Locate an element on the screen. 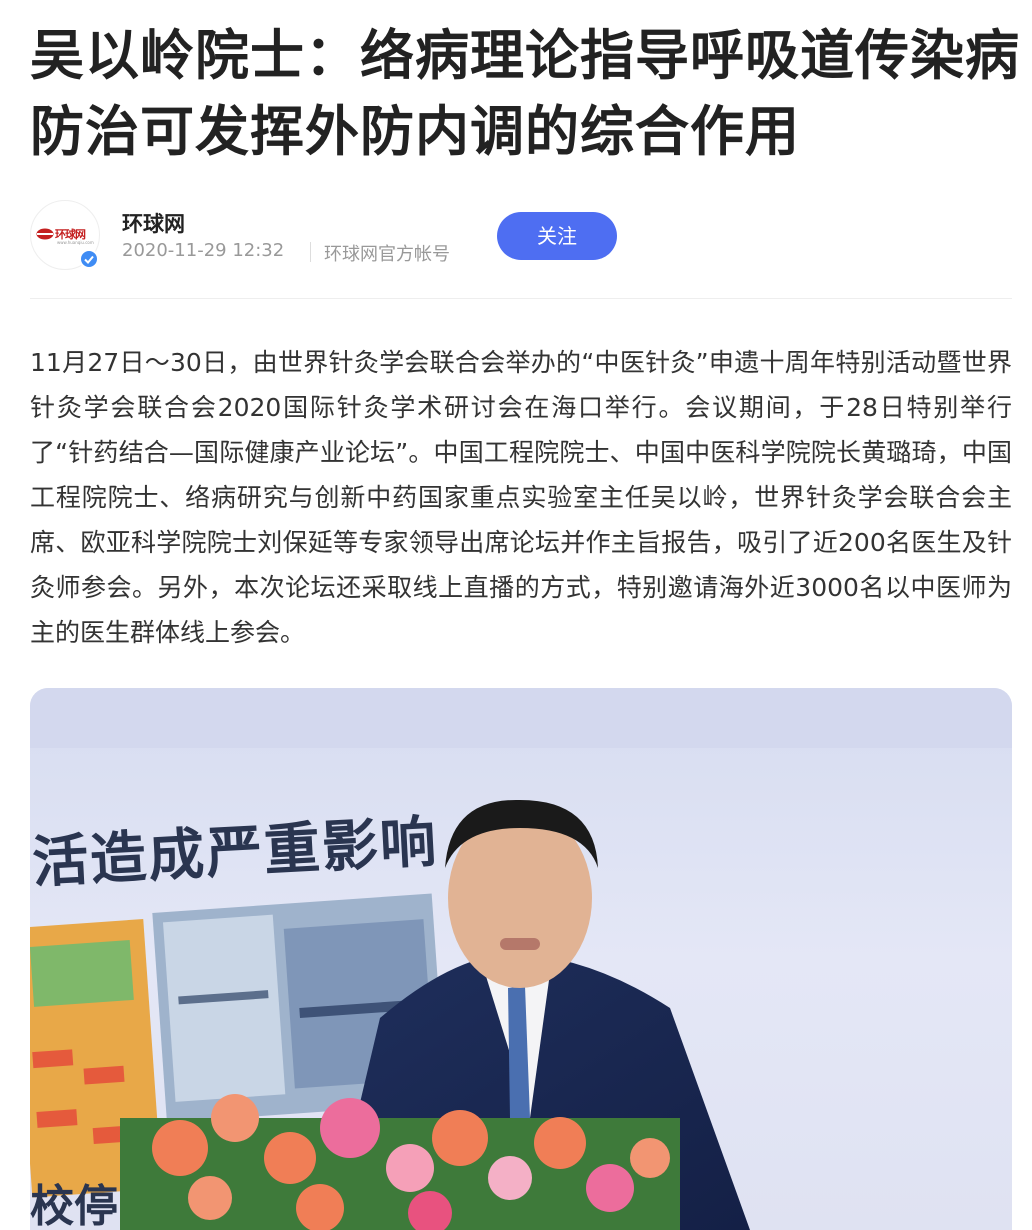 Image resolution: width=1032 pixels, height=1230 pixels. account-type-label: 环球网官方帐号 is located at coordinates (387, 254).